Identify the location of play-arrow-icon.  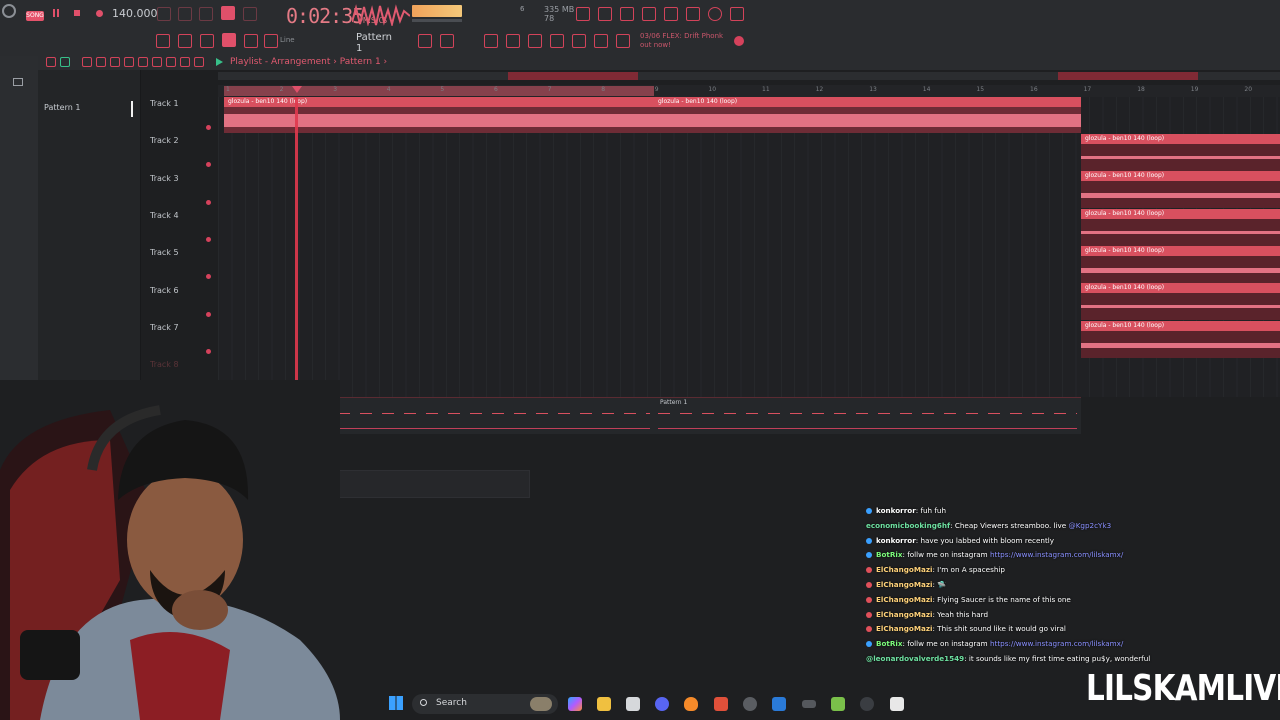
(219, 62).